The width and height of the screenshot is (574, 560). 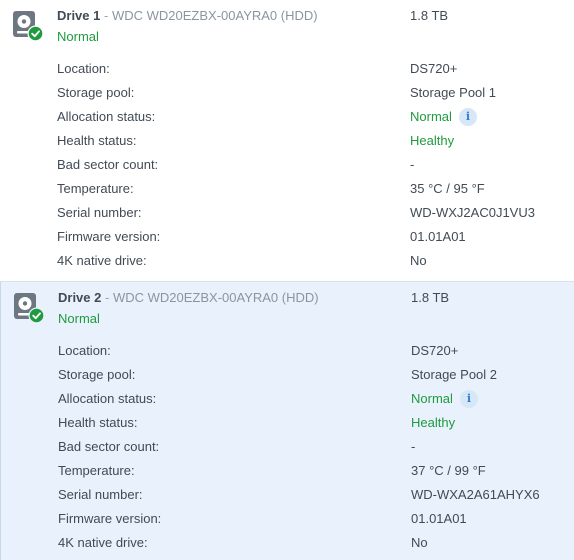 I want to click on detail-value: WD-WXJ2AC0J1VU3, so click(x=472, y=212).